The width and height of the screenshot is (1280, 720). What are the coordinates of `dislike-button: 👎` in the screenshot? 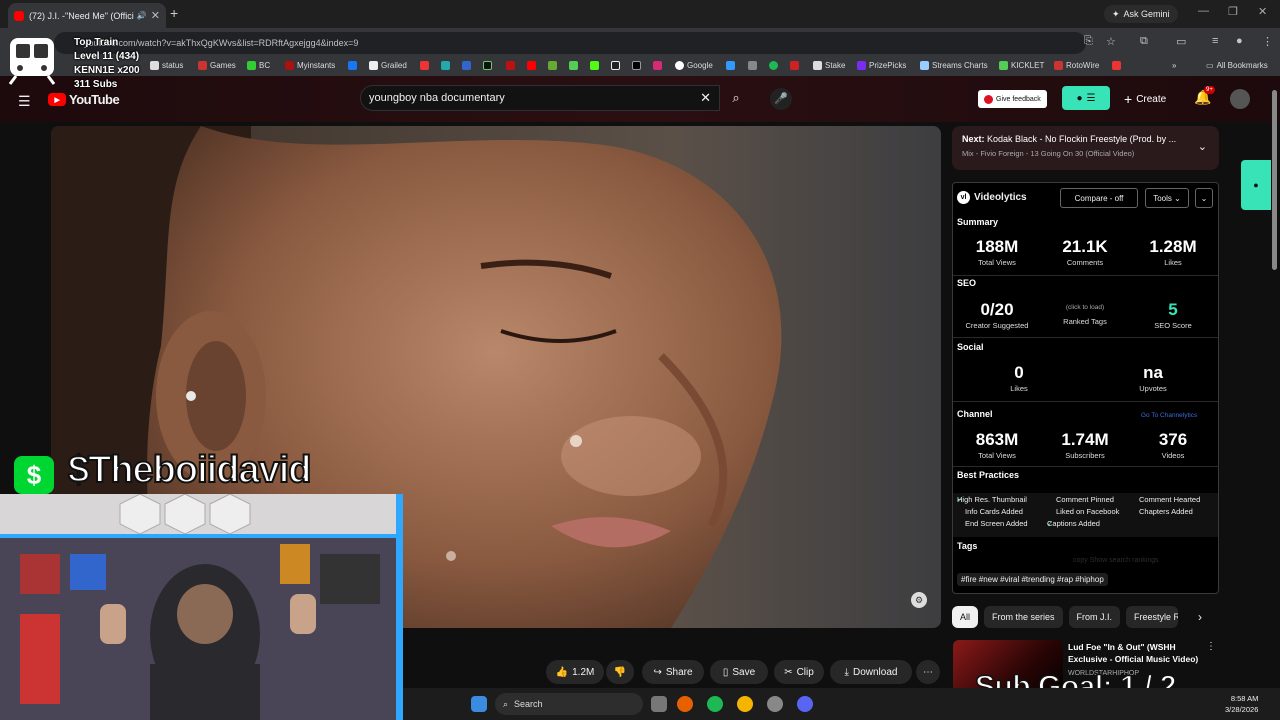 It's located at (620, 672).